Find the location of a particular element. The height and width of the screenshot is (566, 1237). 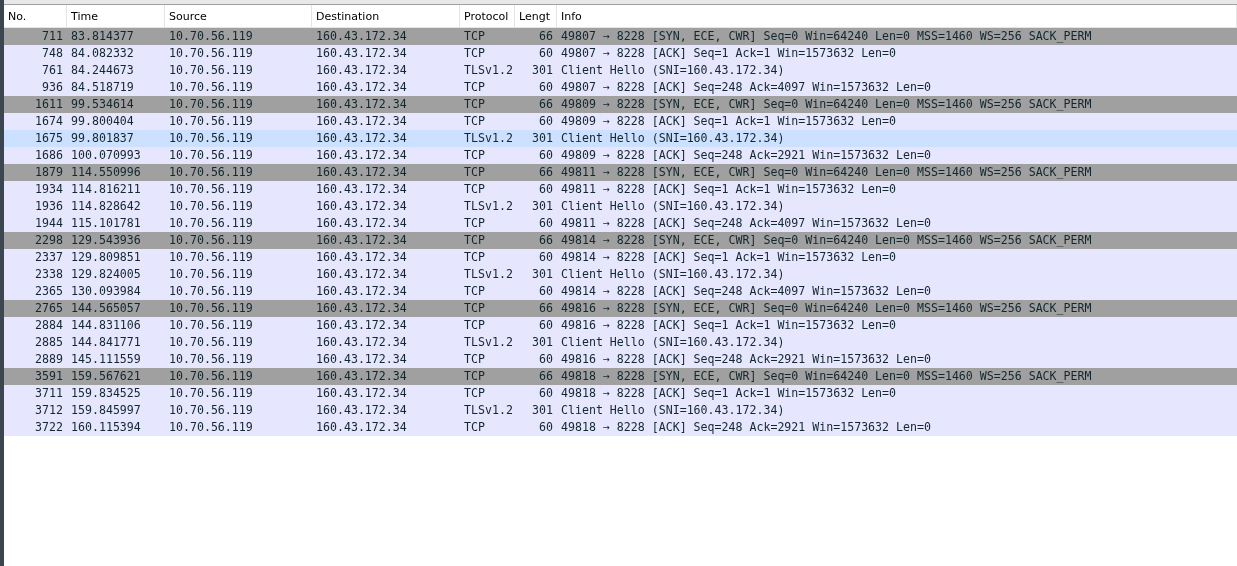

table-cell-text: 1944 is located at coordinates (49, 223).